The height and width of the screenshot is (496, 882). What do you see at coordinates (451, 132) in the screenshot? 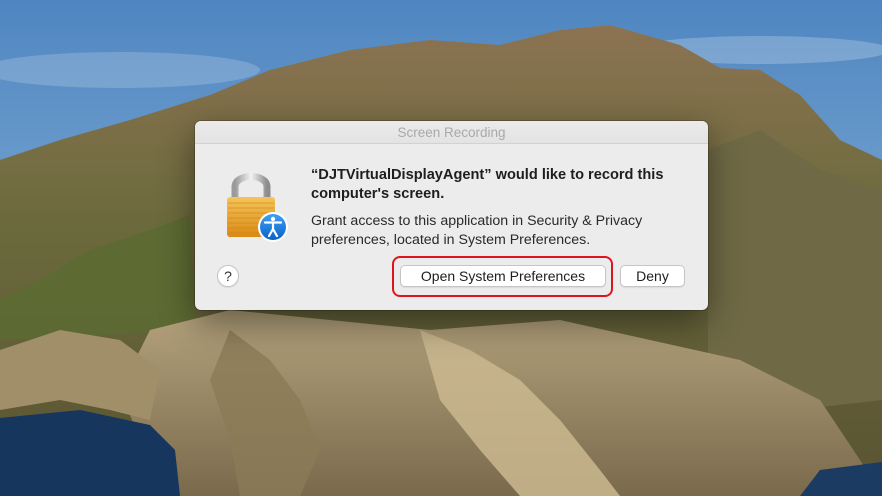
I see `dialog-title: Screen Recording` at bounding box center [451, 132].